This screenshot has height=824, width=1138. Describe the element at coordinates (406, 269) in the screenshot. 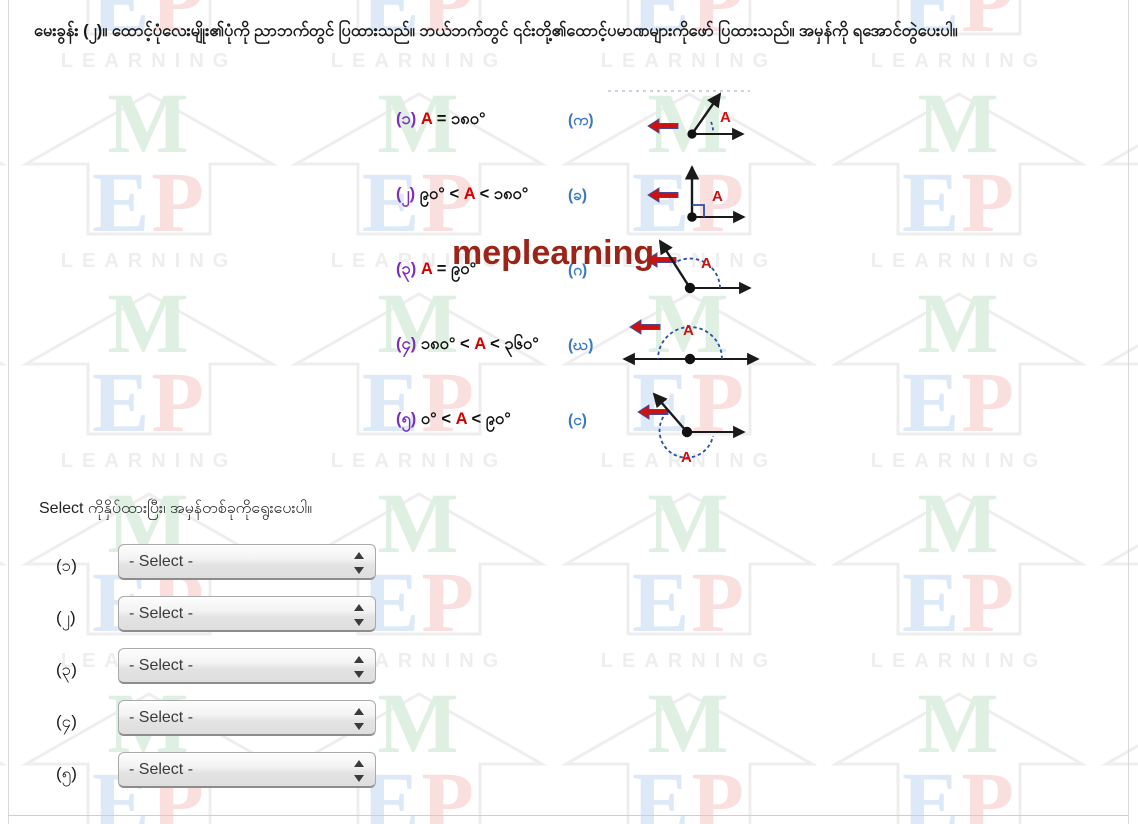

I see `definition-index: (၃)` at that location.